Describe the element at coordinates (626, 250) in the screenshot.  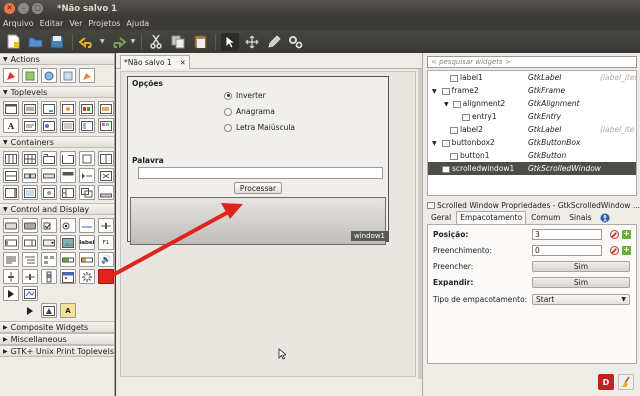
I see `add-preenchimento-icon: +` at that location.